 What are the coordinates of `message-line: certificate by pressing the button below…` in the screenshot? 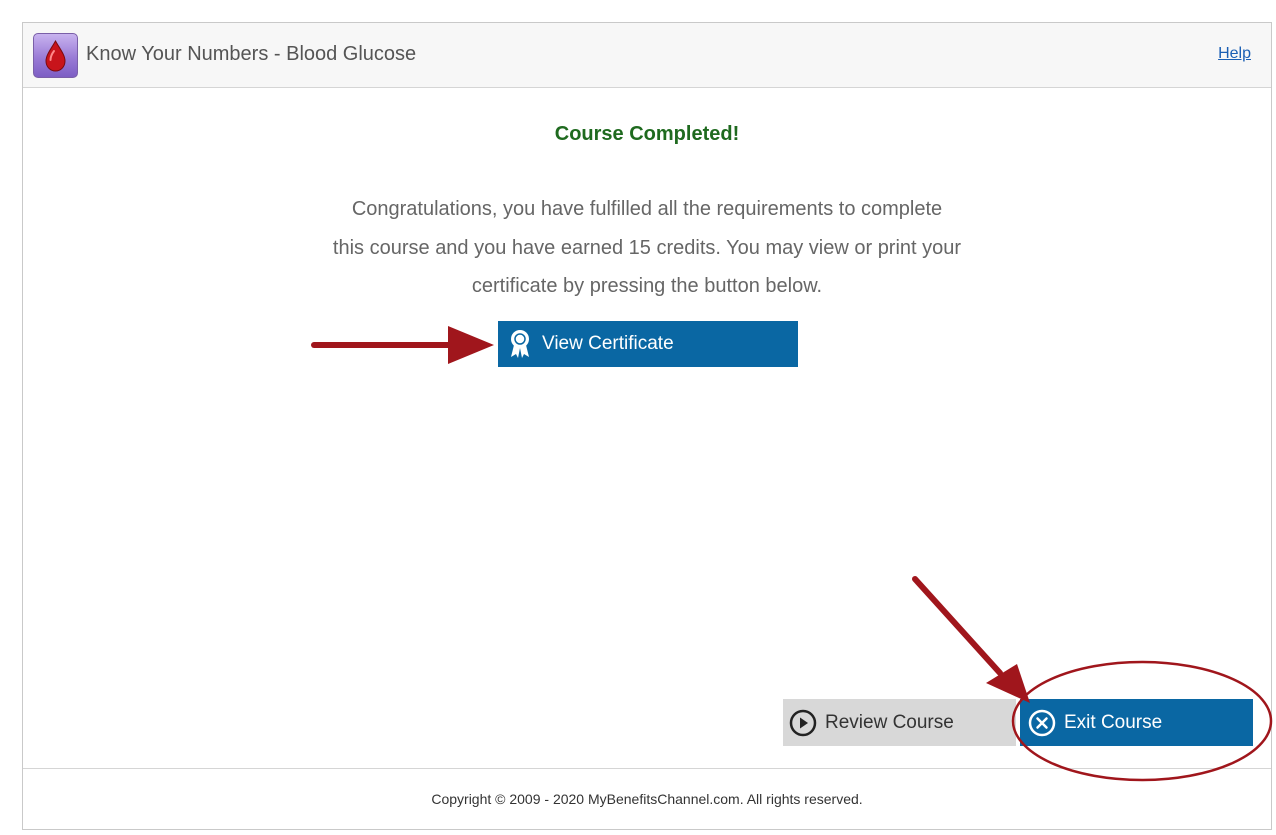 It's located at (647, 286).